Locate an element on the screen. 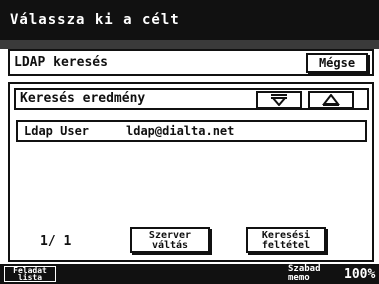 The height and width of the screenshot is (284, 379). status-bar: Feladat lista Szabad memo 100% is located at coordinates (189, 274).